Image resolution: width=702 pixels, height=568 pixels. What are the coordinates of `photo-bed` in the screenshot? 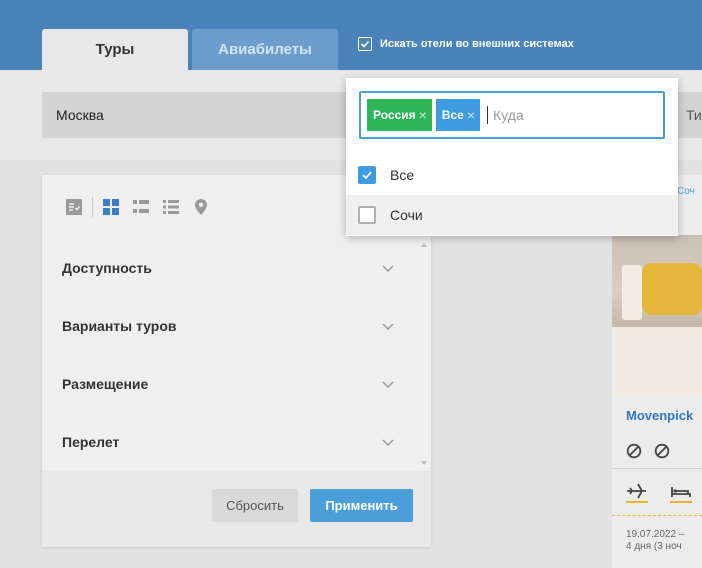 It's located at (657, 361).